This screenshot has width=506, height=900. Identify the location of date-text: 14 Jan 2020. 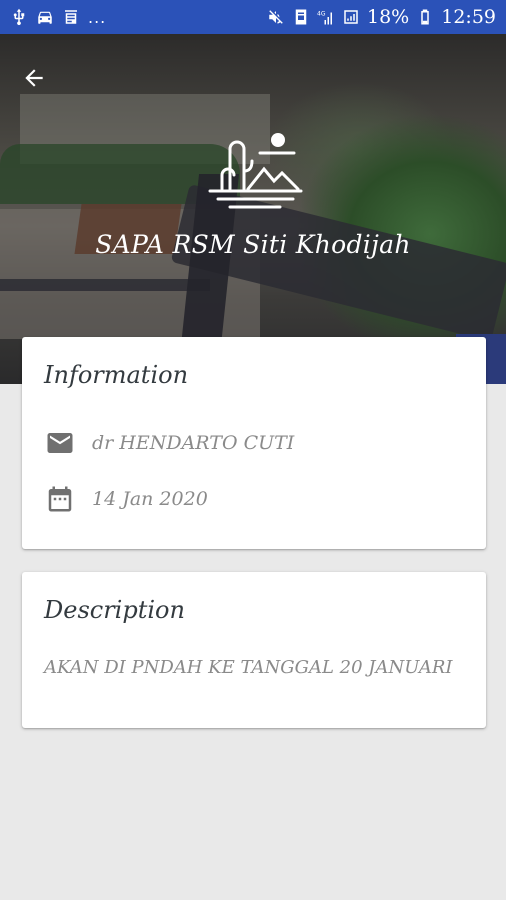
(150, 499).